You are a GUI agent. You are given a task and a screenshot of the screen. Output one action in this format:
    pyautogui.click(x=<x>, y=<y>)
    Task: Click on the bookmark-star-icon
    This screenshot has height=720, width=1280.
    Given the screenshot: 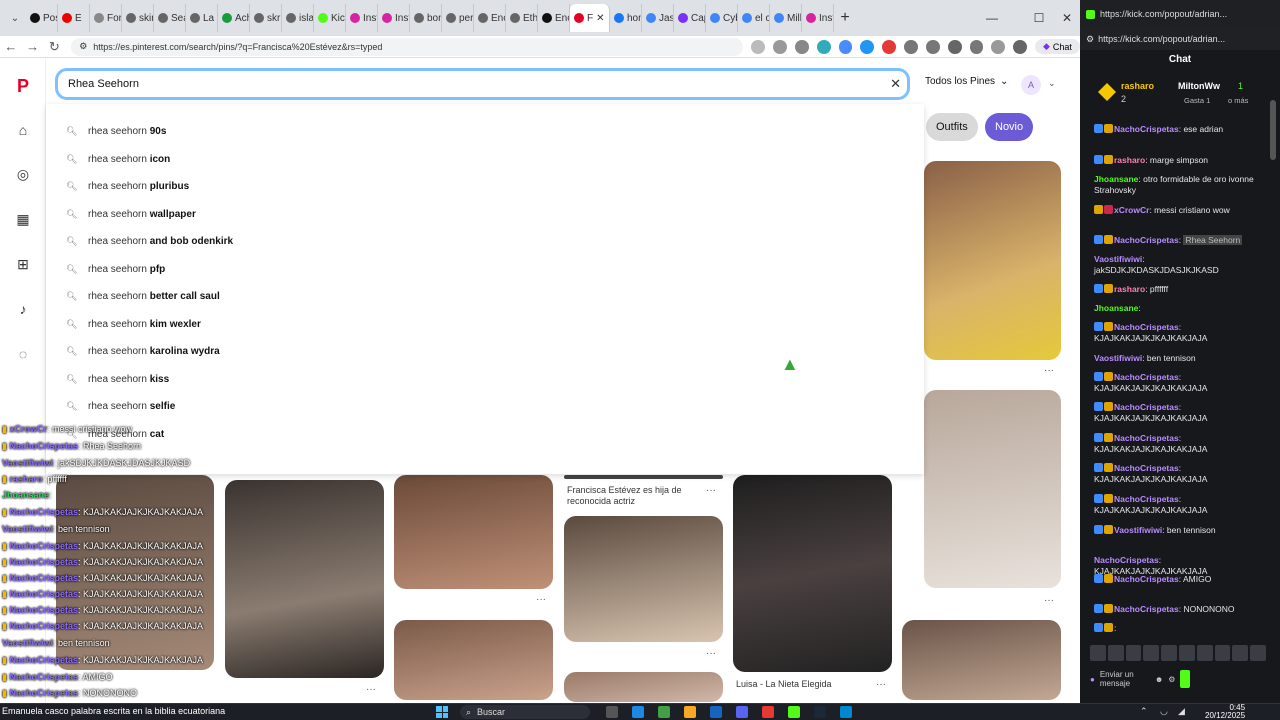 What is the action you would take?
    pyautogui.click(x=801, y=46)
    